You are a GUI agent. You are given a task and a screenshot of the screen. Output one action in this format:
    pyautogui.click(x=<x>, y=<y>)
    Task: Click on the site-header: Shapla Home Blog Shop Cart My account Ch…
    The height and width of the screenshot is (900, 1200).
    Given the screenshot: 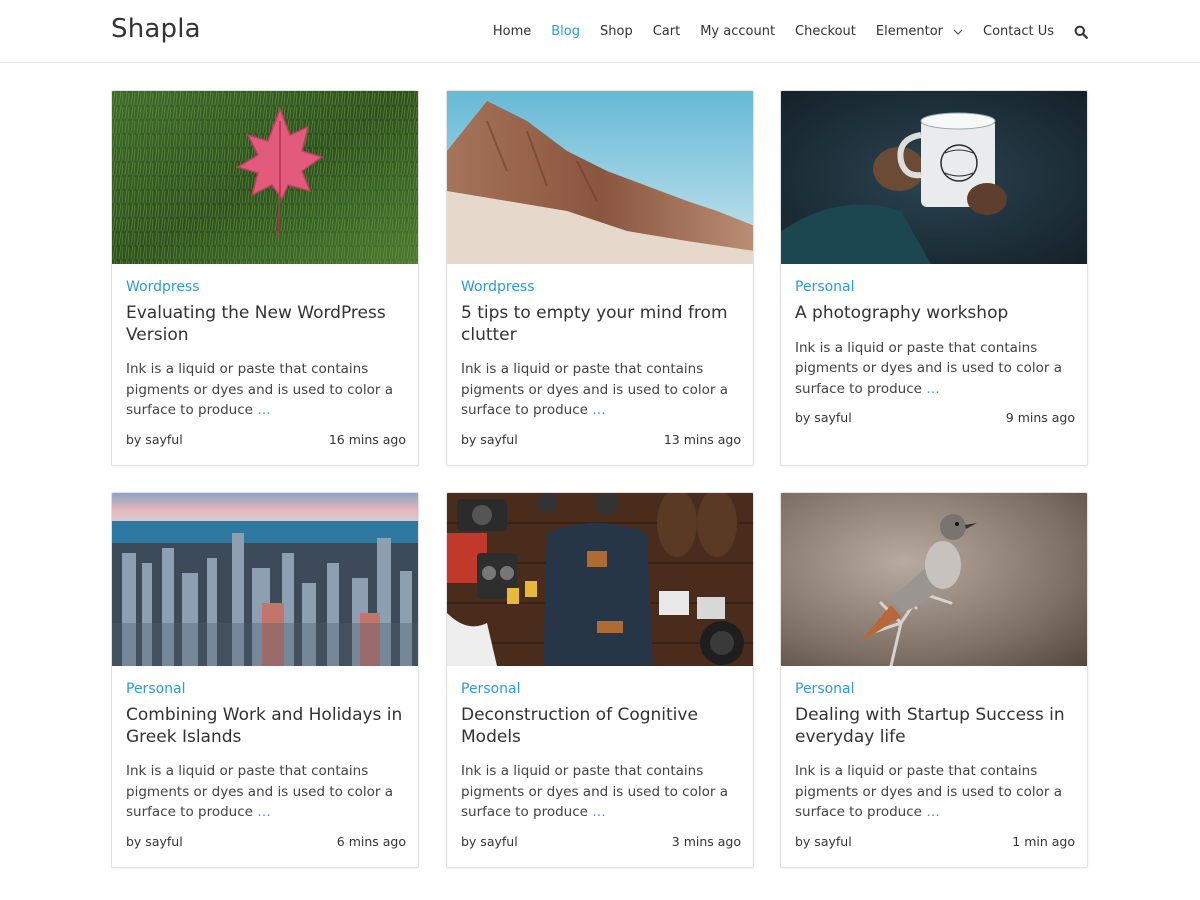 What is the action you would take?
    pyautogui.click(x=600, y=31)
    